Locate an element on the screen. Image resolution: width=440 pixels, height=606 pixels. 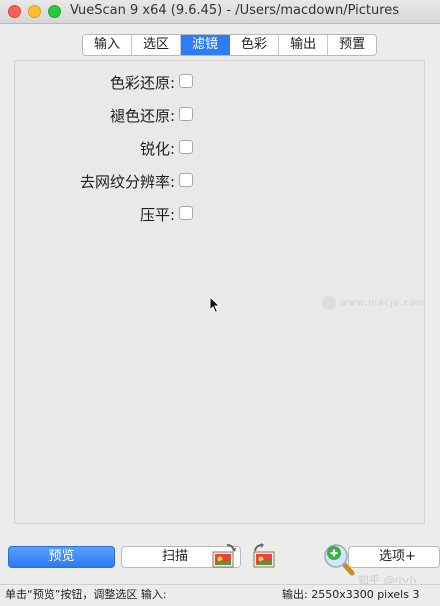
options-button: 选项+ is located at coordinates (394, 557).